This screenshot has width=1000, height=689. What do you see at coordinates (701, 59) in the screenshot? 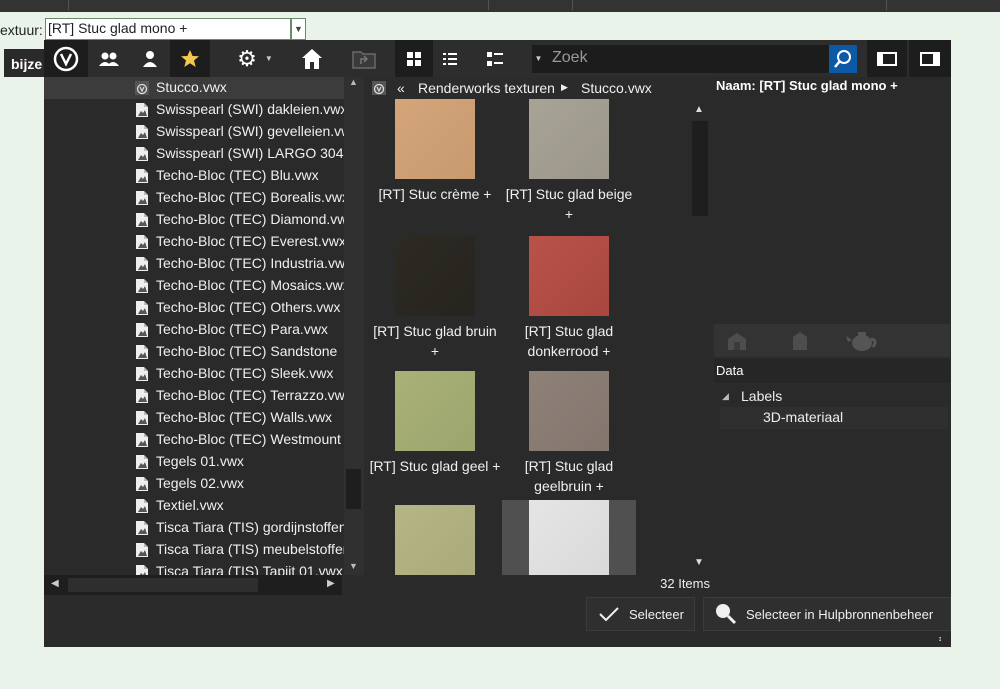
I see `search-input: Zoek` at bounding box center [701, 59].